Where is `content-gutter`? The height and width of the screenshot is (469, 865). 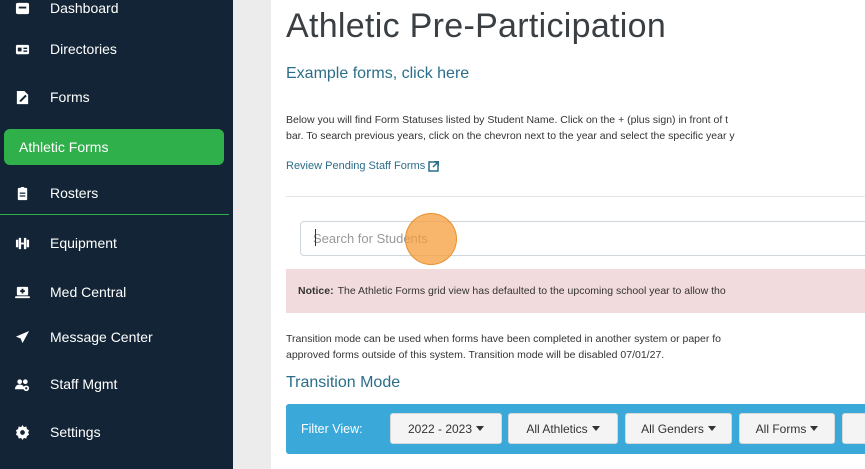
content-gutter is located at coordinates (252, 234).